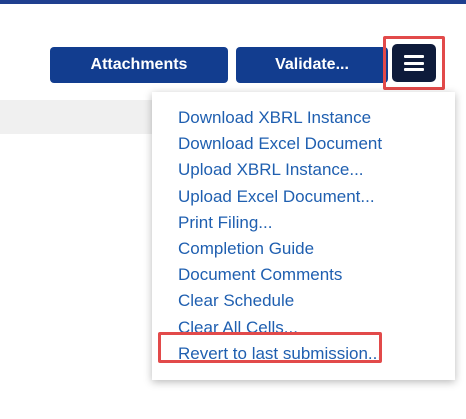 The image size is (466, 419). What do you see at coordinates (246, 249) in the screenshot?
I see `menu-item-completion-guide: Completion Guide` at bounding box center [246, 249].